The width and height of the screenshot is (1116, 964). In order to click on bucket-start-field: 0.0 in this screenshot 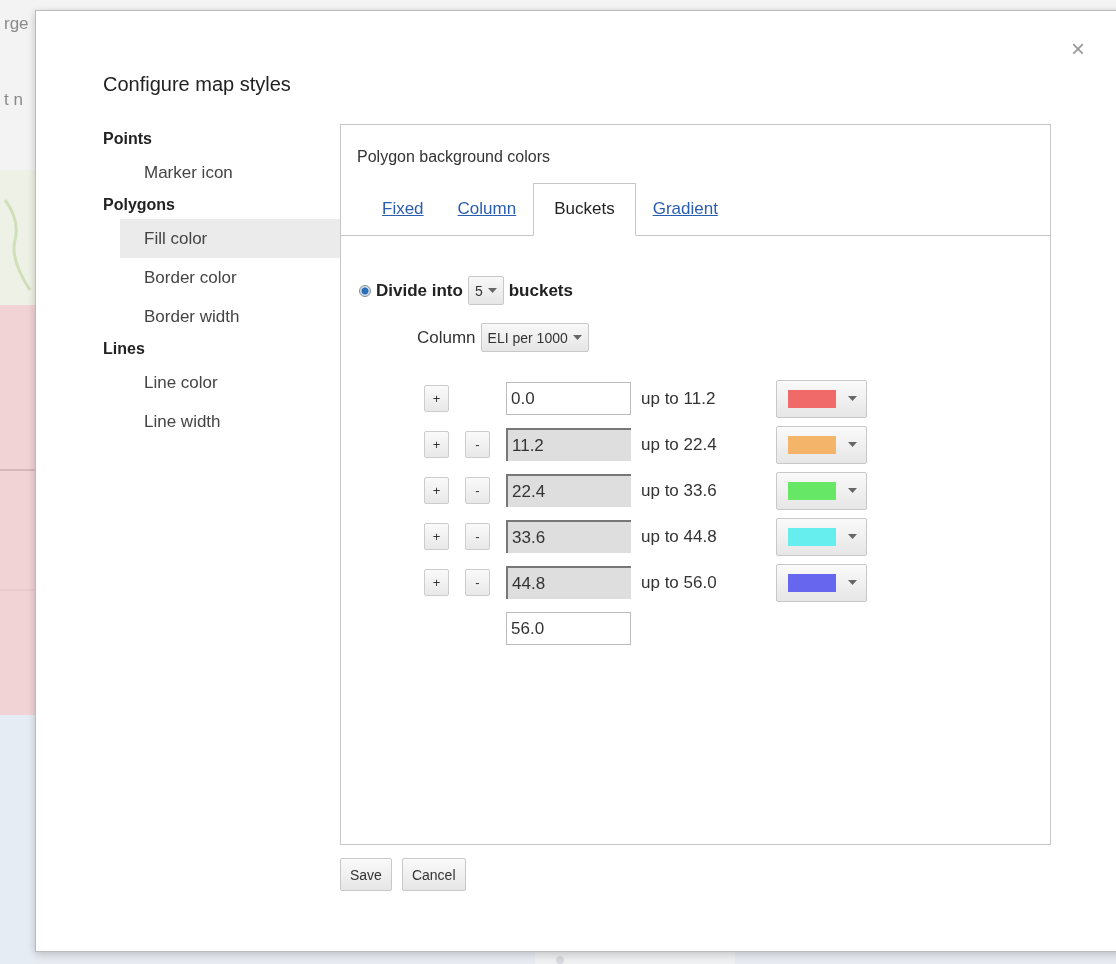, I will do `click(568, 398)`.